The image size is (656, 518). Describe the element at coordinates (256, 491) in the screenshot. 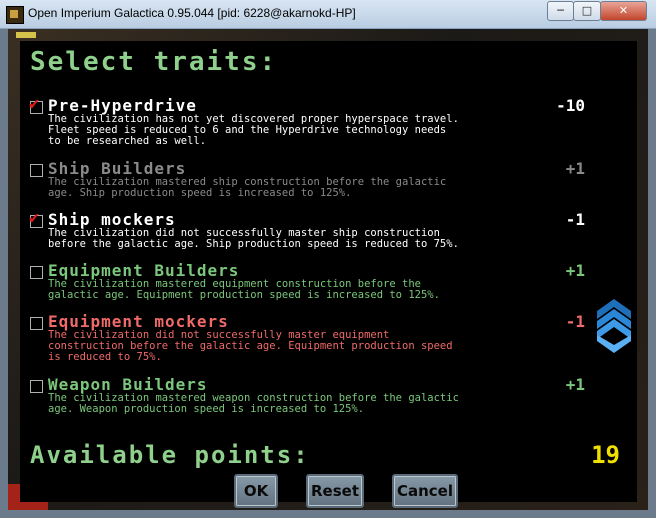

I see `ok-button: OK` at that location.